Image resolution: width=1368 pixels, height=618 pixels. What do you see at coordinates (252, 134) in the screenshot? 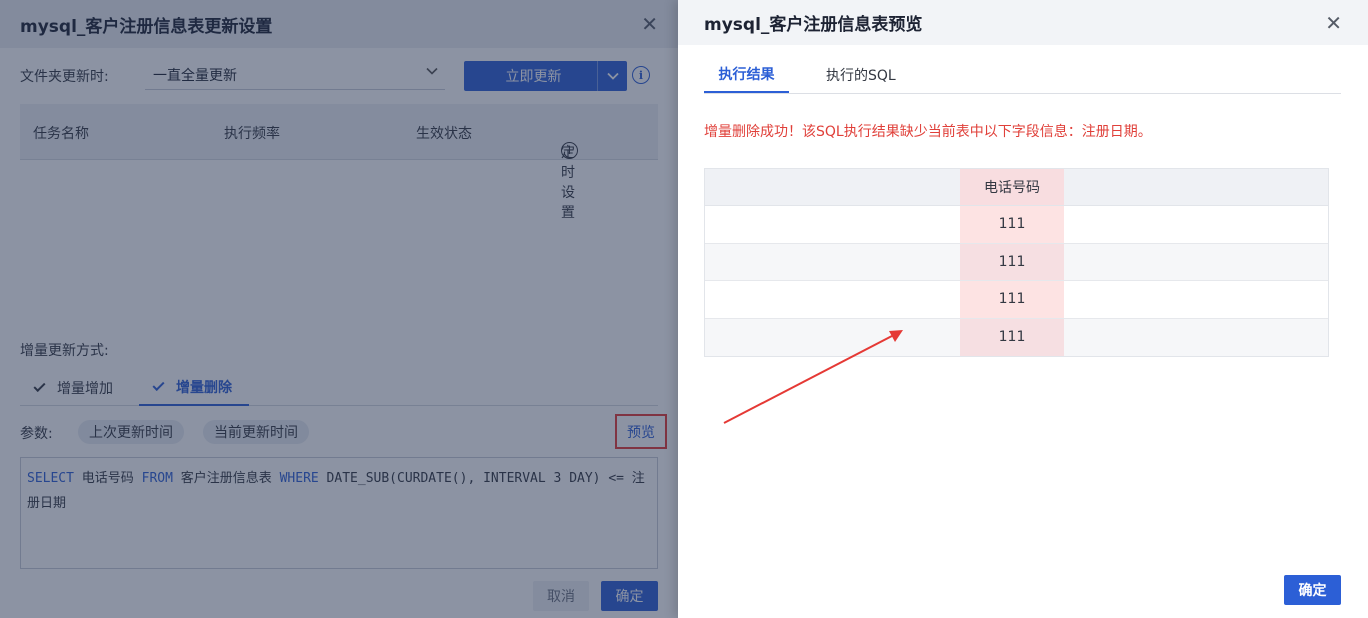
I see `col-frequency: 执行频率` at bounding box center [252, 134].